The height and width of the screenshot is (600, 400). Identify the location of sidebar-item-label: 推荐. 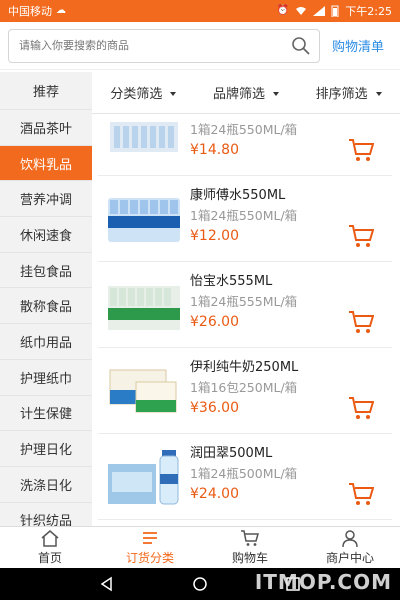
(45, 92).